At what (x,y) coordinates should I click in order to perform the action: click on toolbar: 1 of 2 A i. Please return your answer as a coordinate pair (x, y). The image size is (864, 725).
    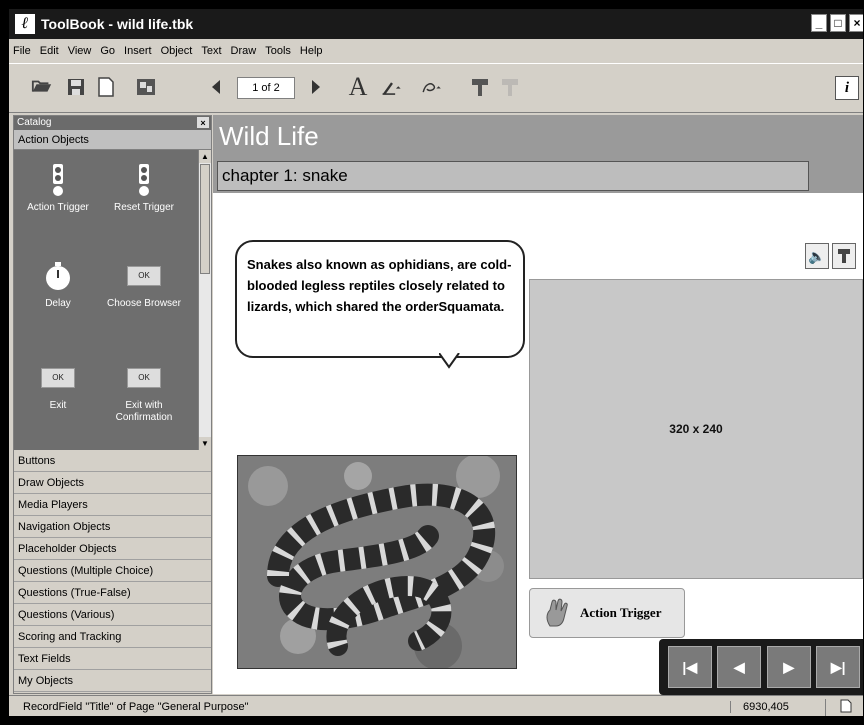
    Looking at the image, I should click on (436, 88).